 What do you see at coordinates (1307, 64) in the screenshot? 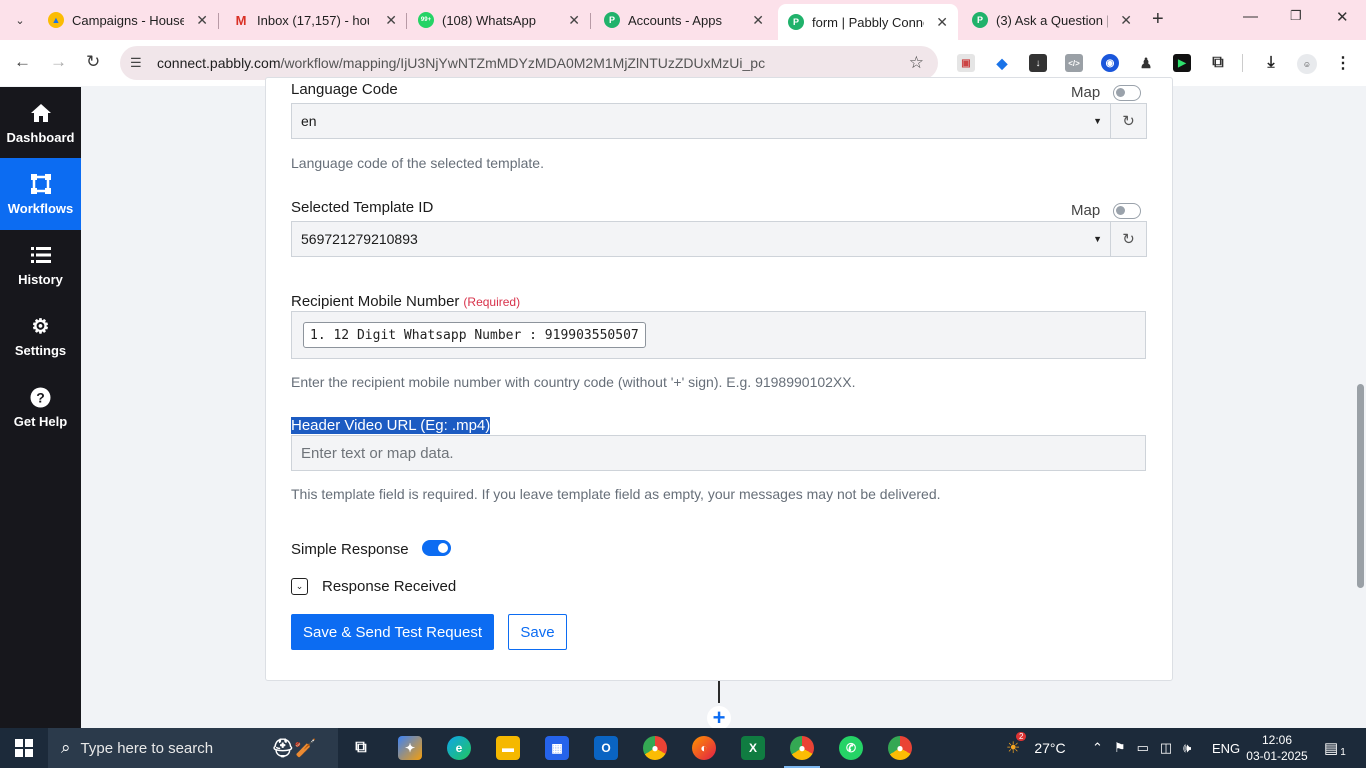
I see `profile-avatar: ☺` at bounding box center [1307, 64].